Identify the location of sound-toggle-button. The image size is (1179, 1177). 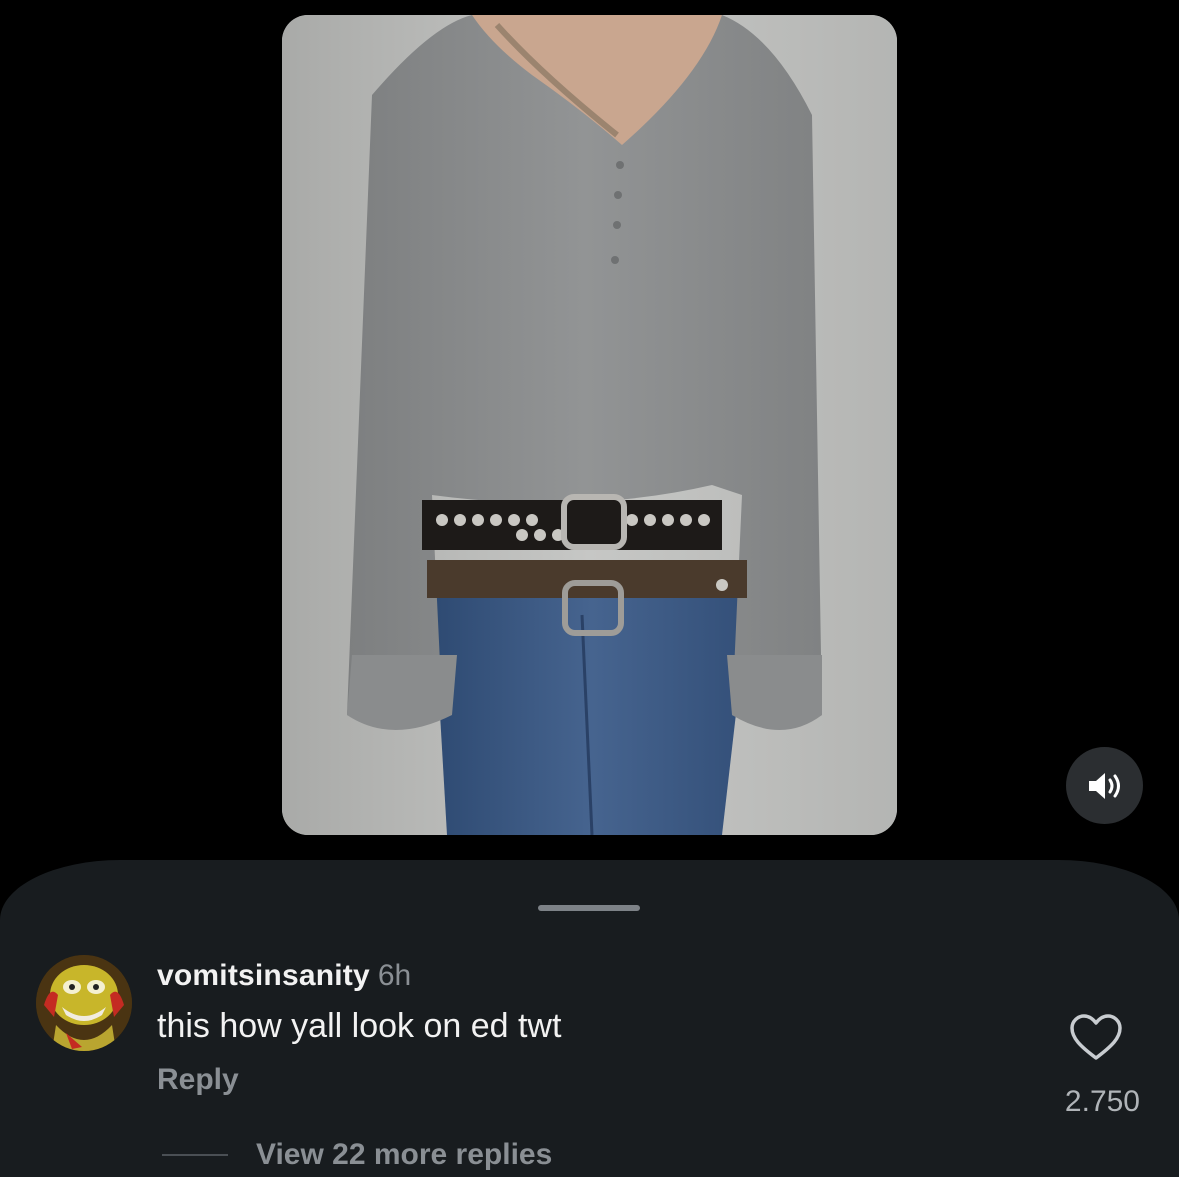
(1104, 785).